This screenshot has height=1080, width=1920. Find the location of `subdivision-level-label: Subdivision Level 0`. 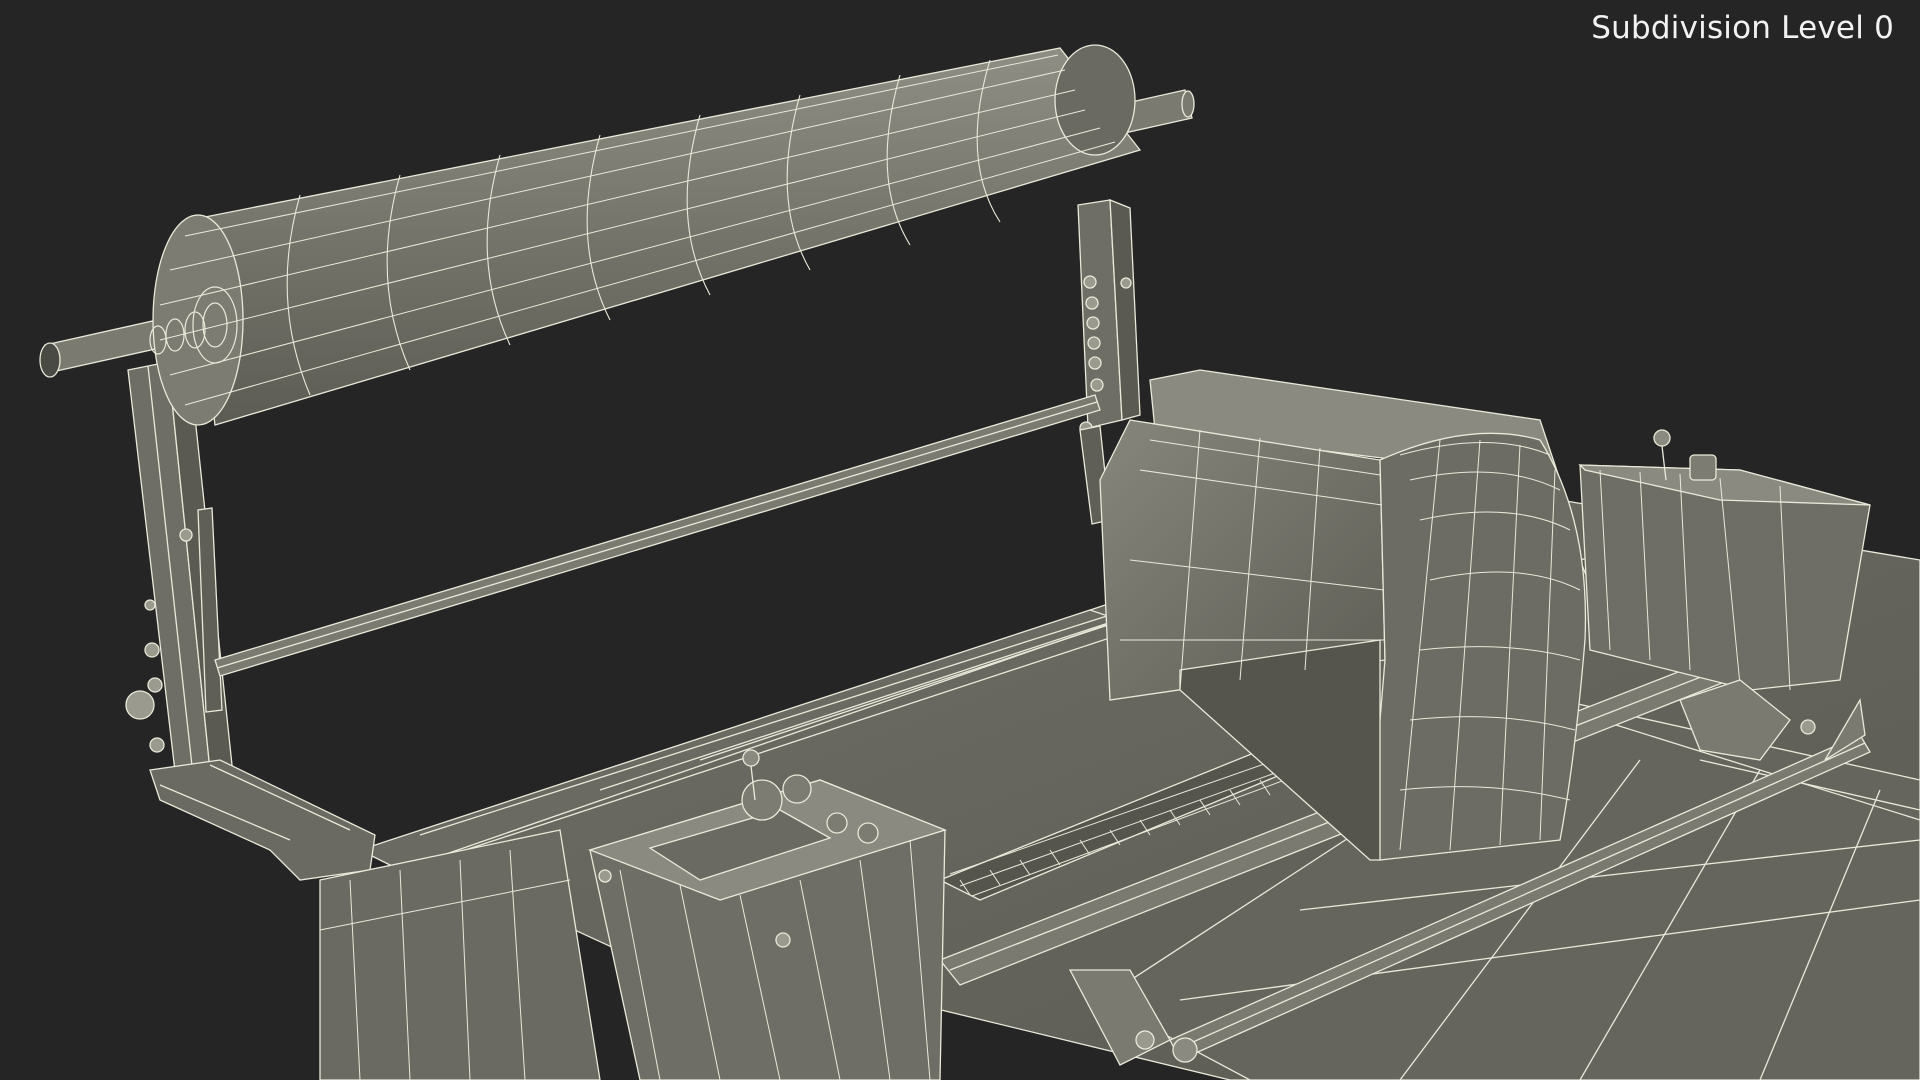

subdivision-level-label: Subdivision Level 0 is located at coordinates (1742, 28).